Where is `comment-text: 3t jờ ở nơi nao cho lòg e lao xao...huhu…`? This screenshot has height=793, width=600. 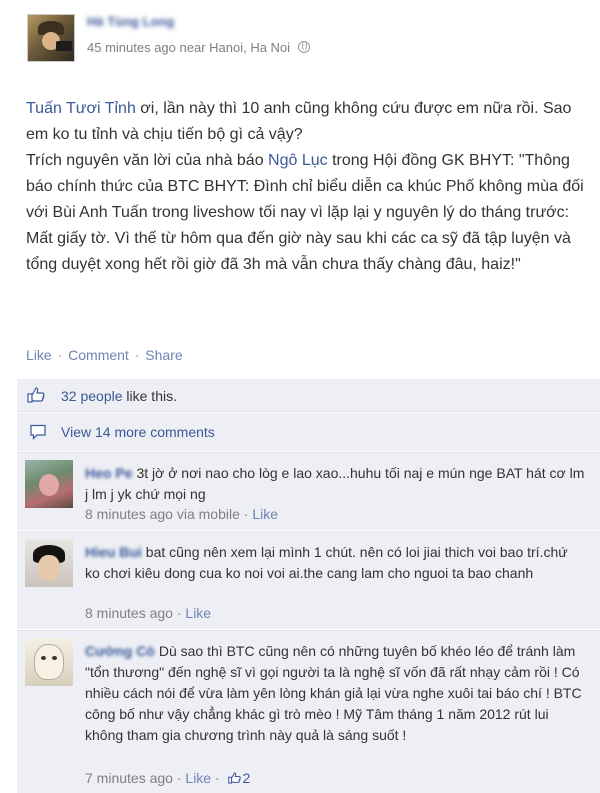 comment-text: 3t jờ ở nơi nao cho lòg e lao xao...huhu… is located at coordinates (335, 483).